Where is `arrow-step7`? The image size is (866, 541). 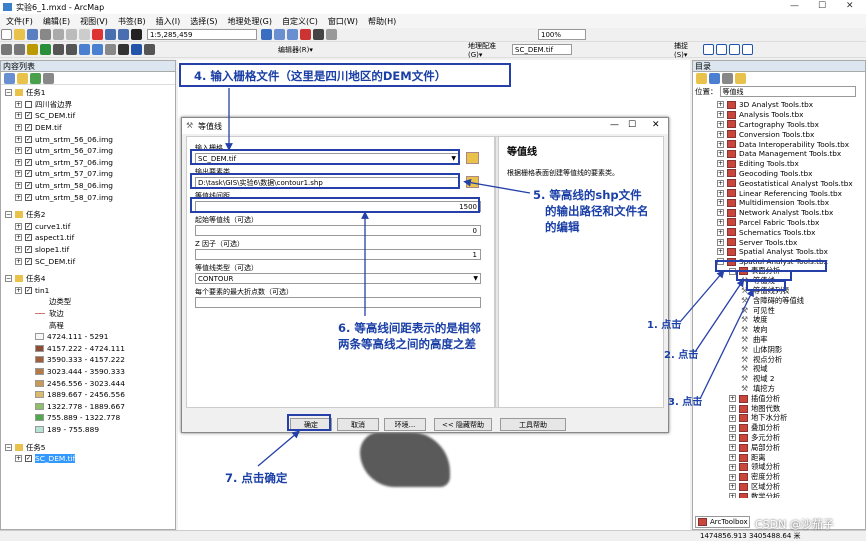
arrow-step7 is located at coordinates (278, 448).